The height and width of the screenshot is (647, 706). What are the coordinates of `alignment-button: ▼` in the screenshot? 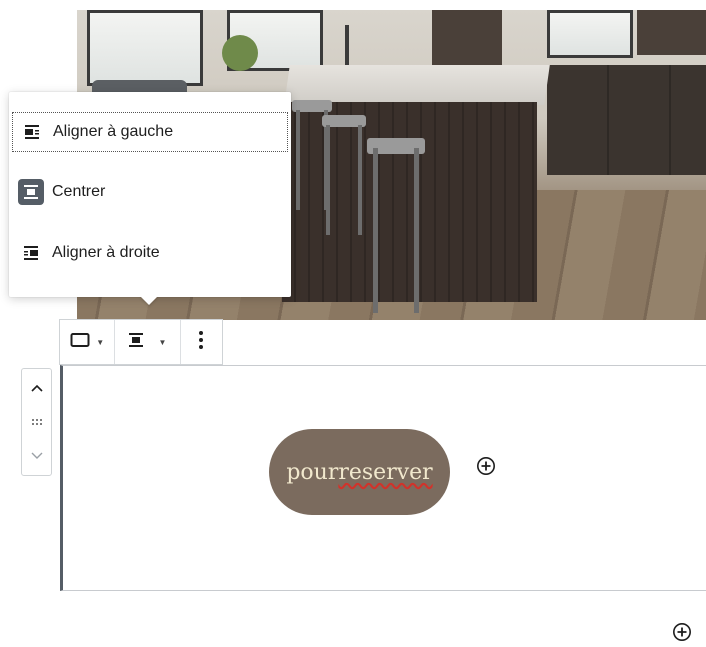 It's located at (148, 342).